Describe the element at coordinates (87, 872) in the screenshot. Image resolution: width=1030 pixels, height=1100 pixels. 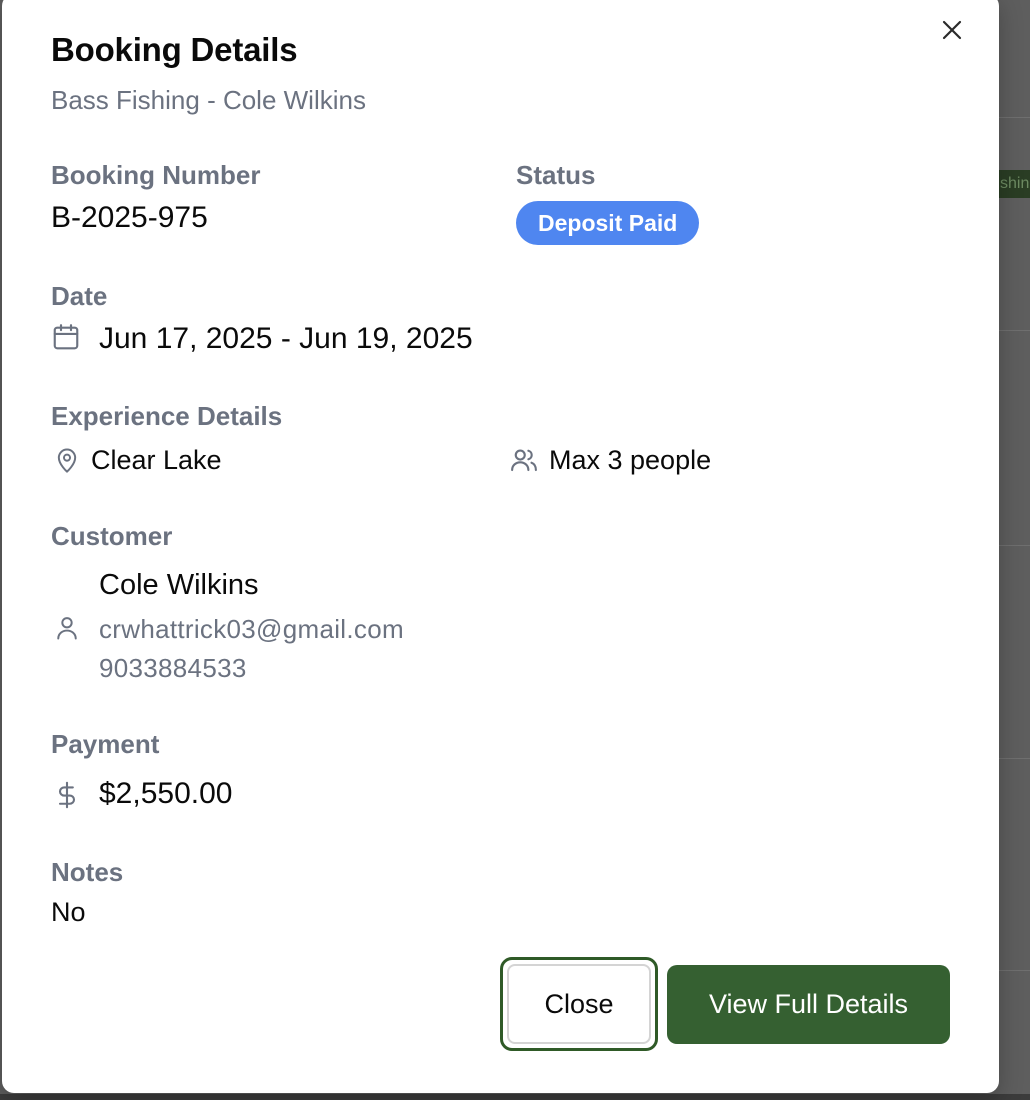
I see `notes-label: Notes` at that location.